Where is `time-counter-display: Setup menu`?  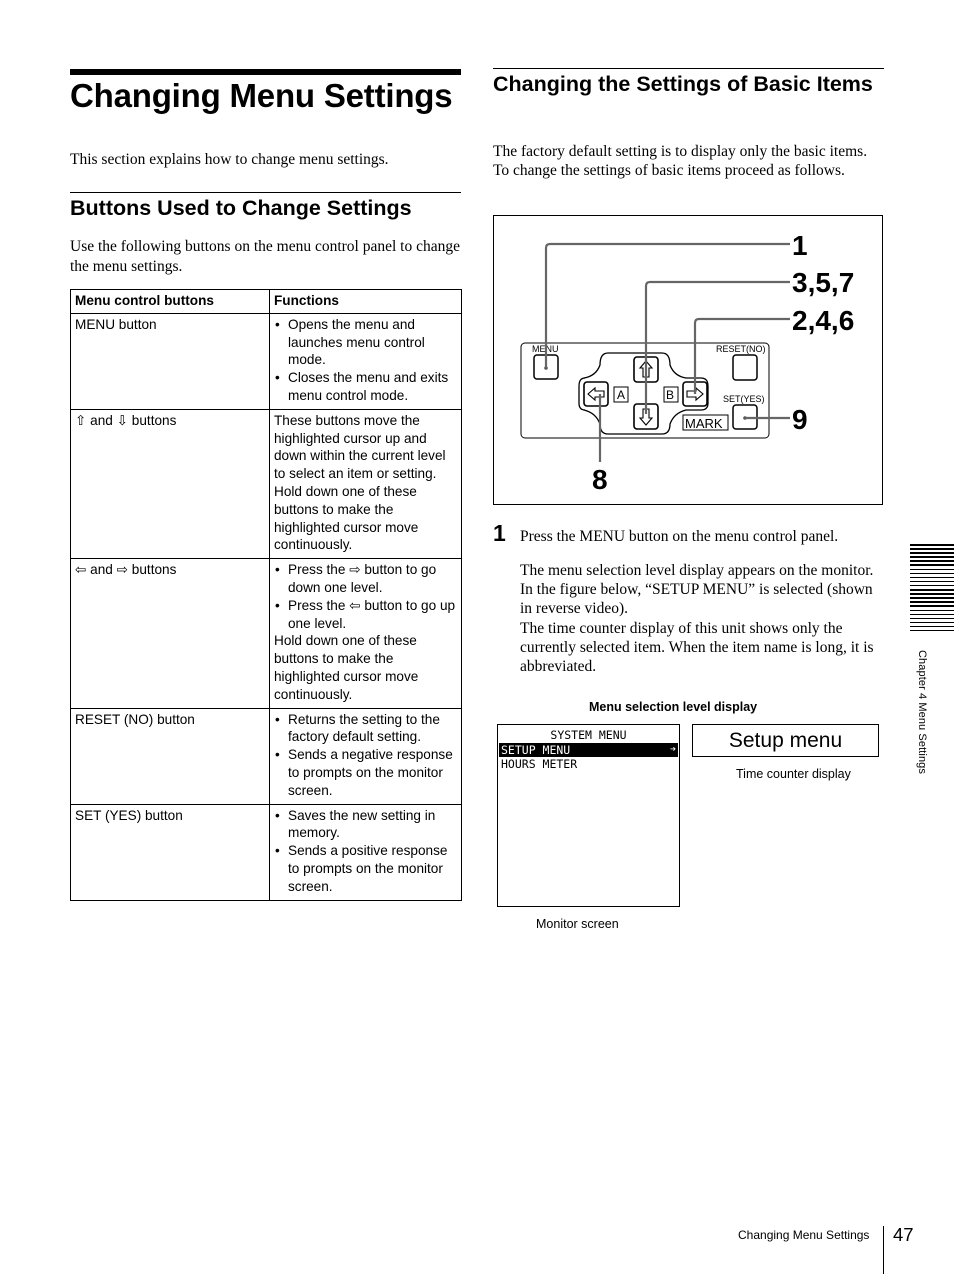
time-counter-display: Setup menu is located at coordinates (785, 740).